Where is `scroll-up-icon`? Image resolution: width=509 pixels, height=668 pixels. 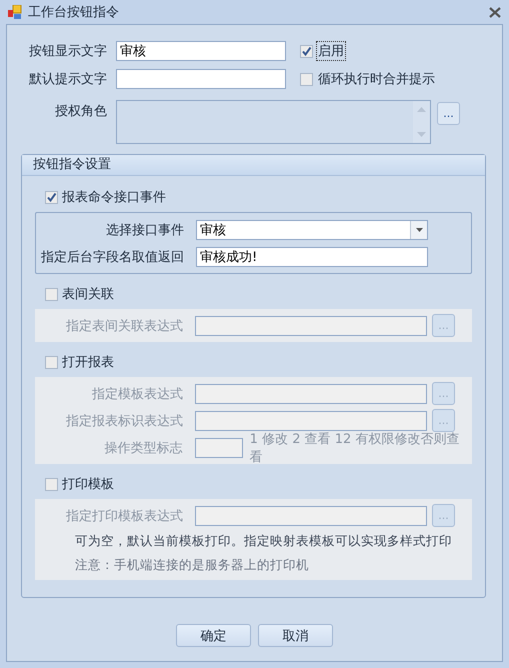 scroll-up-icon is located at coordinates (421, 109).